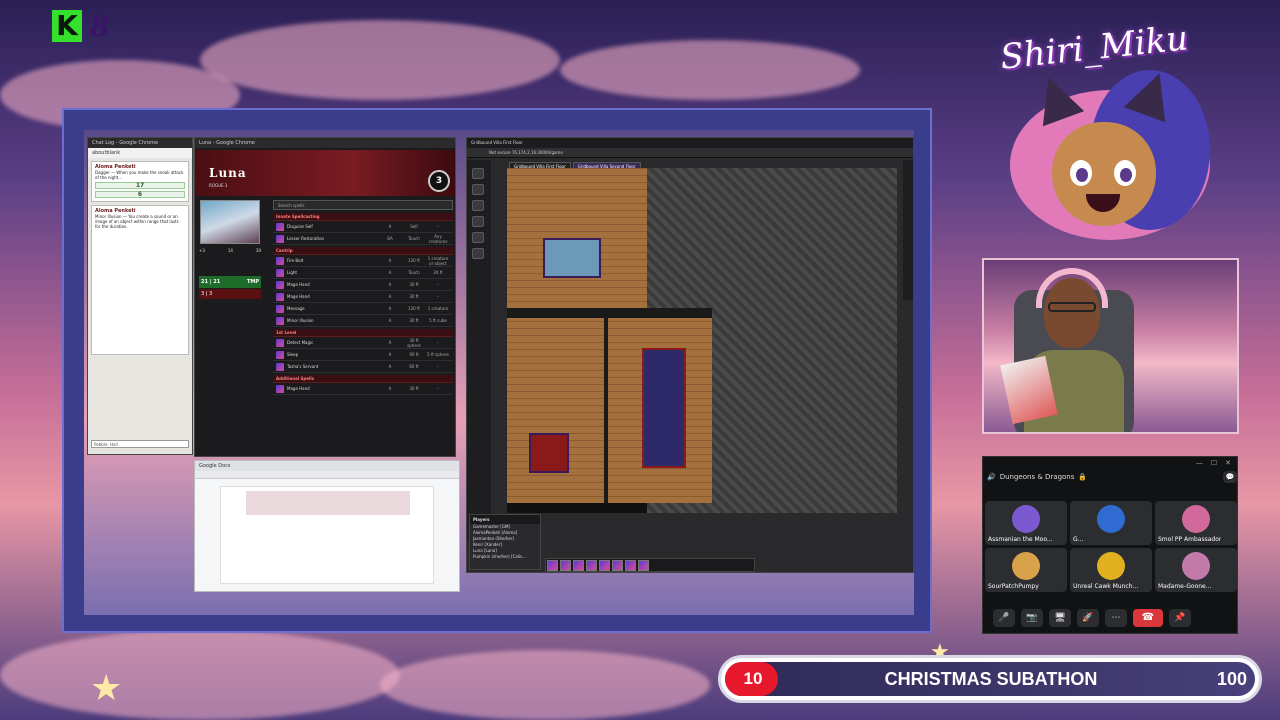 Image resolution: width=1280 pixels, height=720 pixels. What do you see at coordinates (478, 205) in the screenshot?
I see `tile-tool-icon` at bounding box center [478, 205].